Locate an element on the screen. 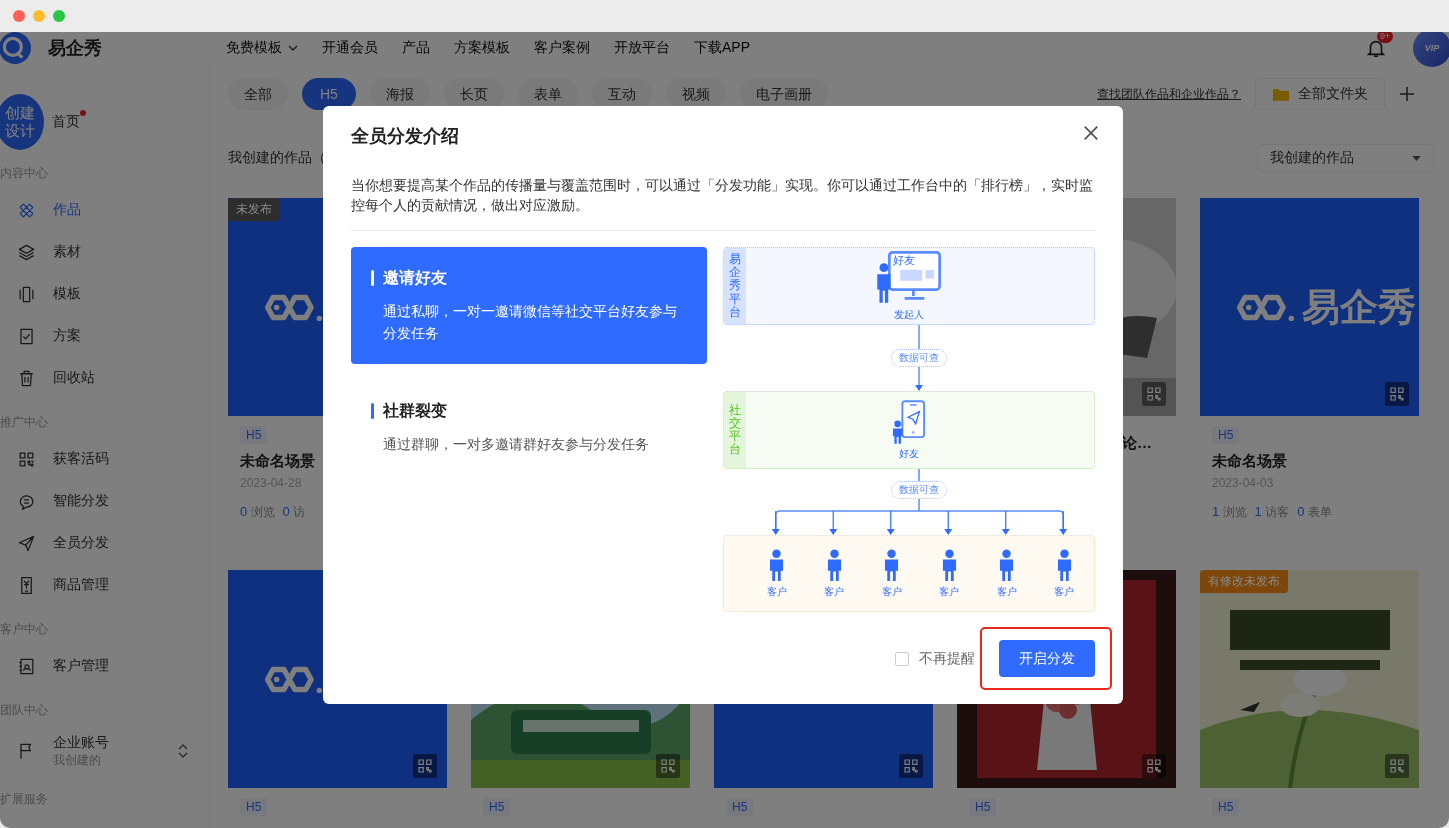 This screenshot has height=828, width=1449. team-works-link: 查找团队作品和企业作品？ is located at coordinates (1169, 94).